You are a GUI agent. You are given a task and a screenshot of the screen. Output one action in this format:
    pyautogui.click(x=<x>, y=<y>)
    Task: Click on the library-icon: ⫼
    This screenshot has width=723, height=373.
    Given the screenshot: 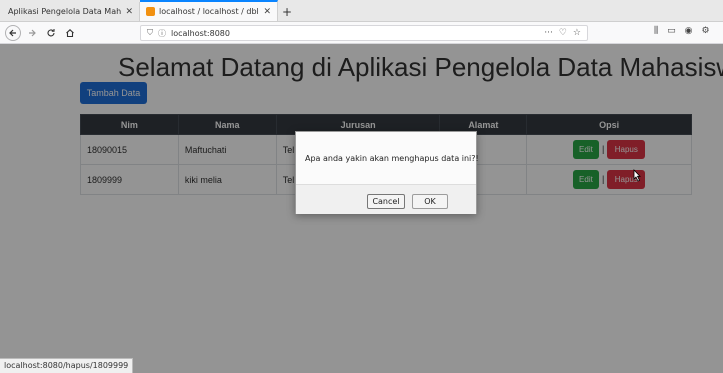 What is the action you would take?
    pyautogui.click(x=656, y=31)
    